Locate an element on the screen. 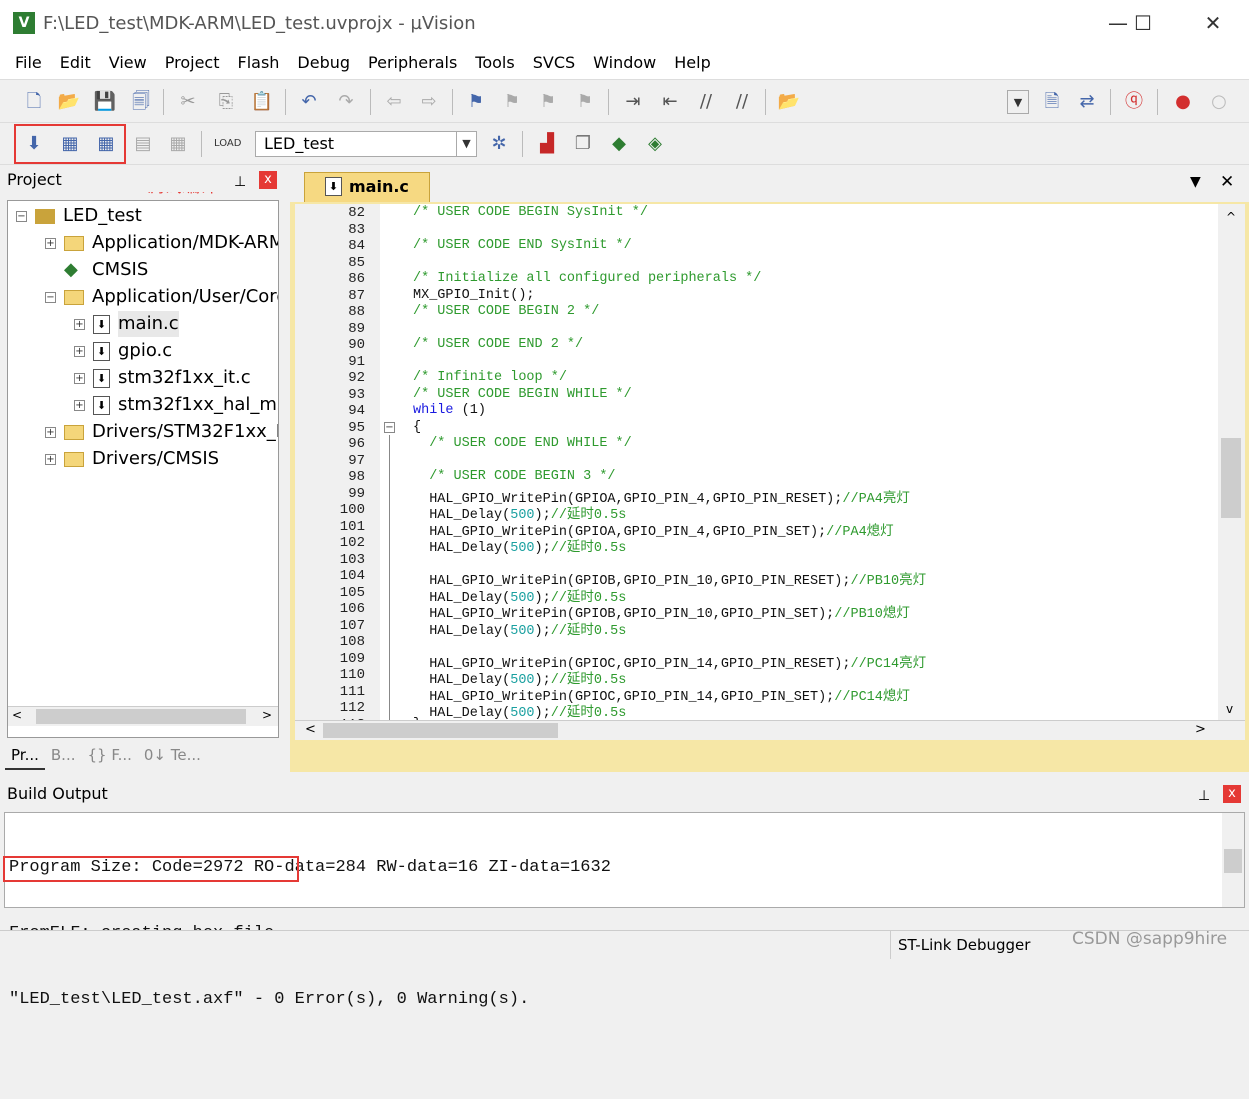 The height and width of the screenshot is (1099, 1249). tree-horizontal-scrollbar: < > is located at coordinates (143, 716).